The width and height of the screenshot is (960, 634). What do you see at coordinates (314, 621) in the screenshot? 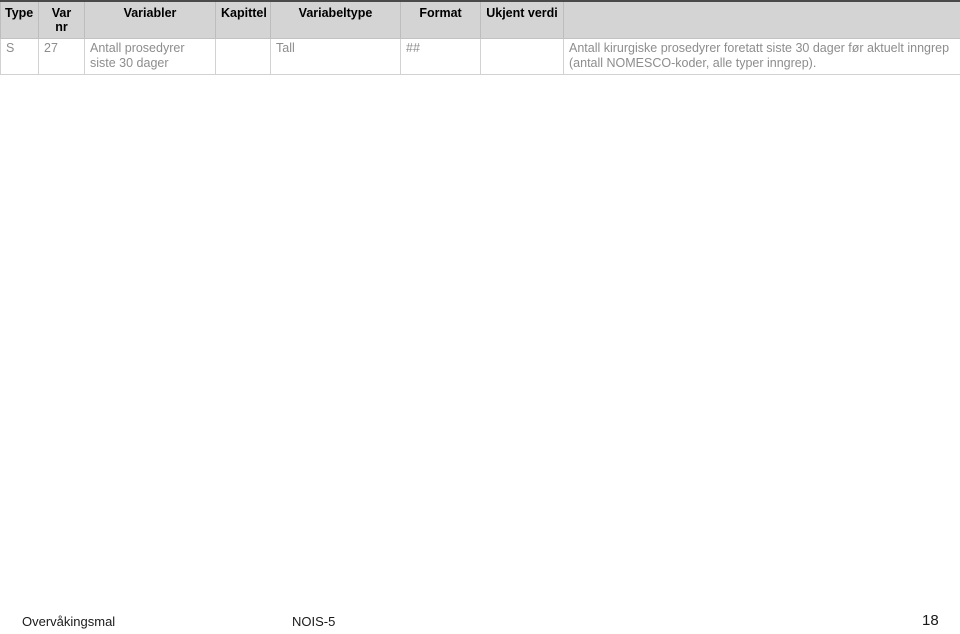
I see `footer-document-code: NOIS-5` at bounding box center [314, 621].